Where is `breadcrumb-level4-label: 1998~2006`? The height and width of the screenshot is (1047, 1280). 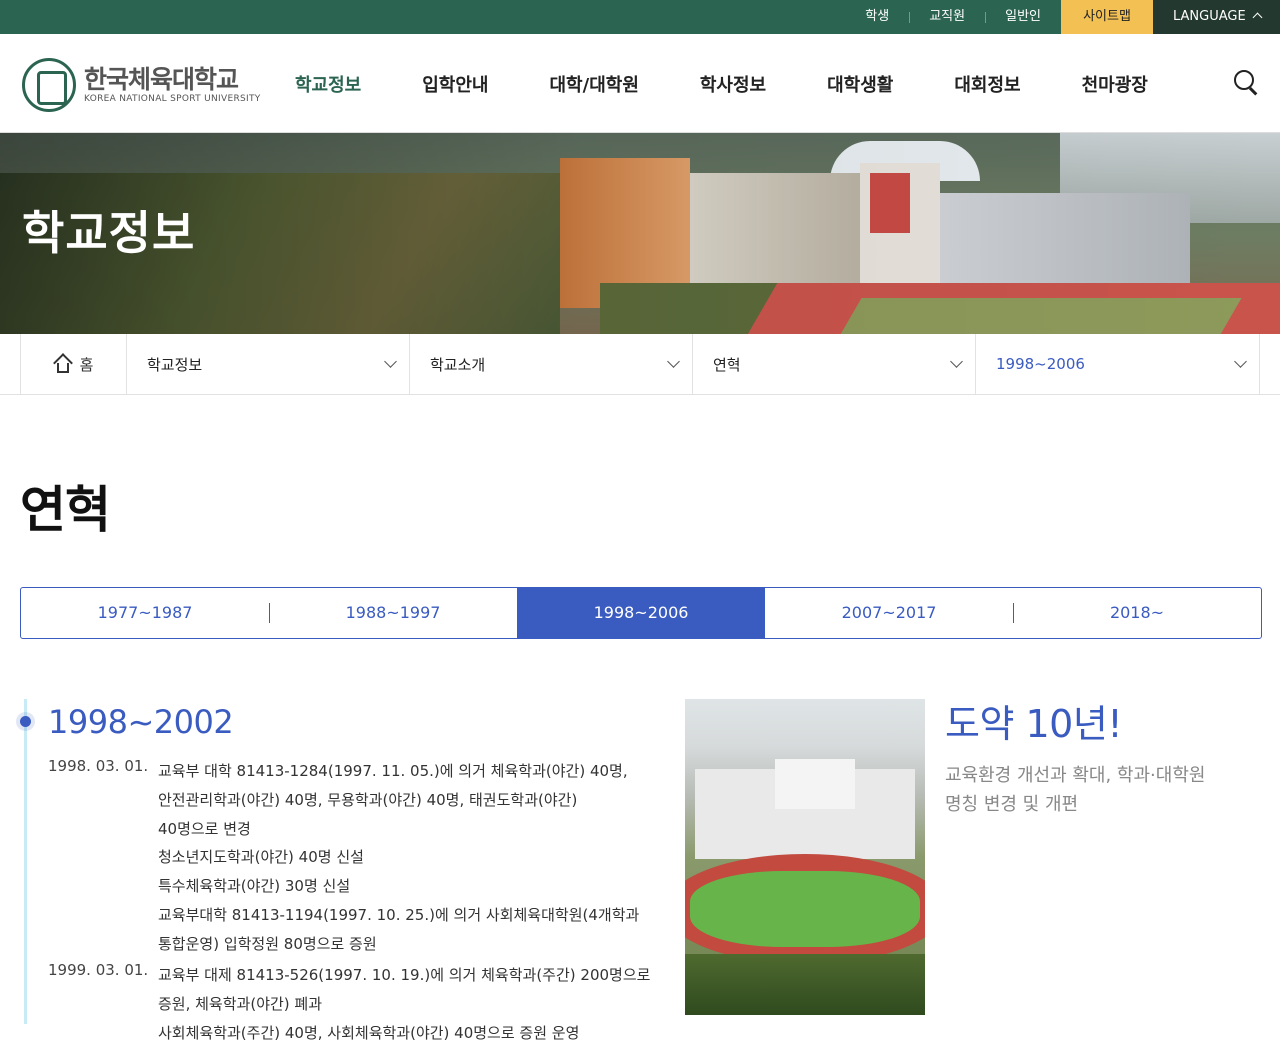 breadcrumb-level4-label: 1998~2006 is located at coordinates (1040, 364).